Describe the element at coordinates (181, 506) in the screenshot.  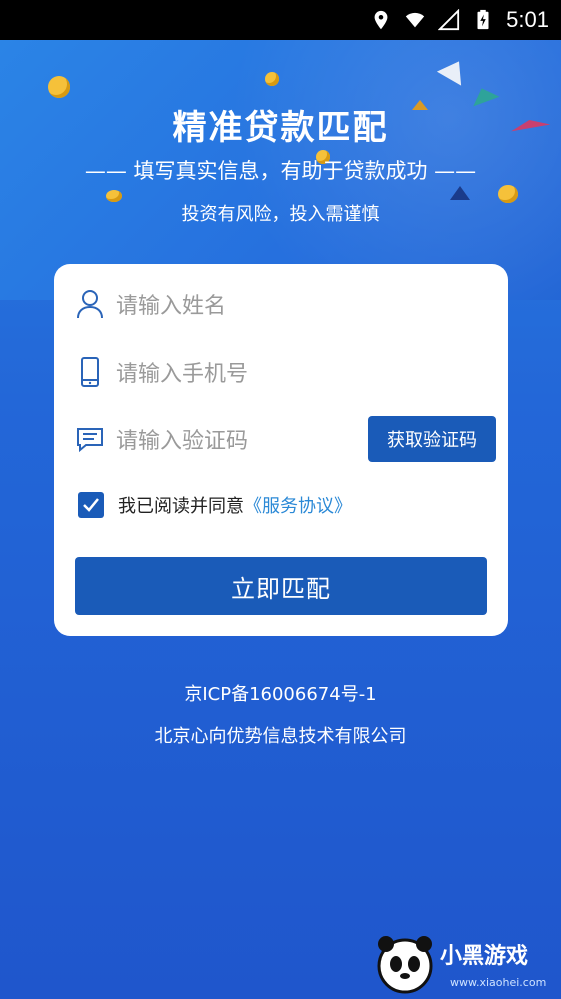
I see `agree-text: 我已阅读并同意` at that location.